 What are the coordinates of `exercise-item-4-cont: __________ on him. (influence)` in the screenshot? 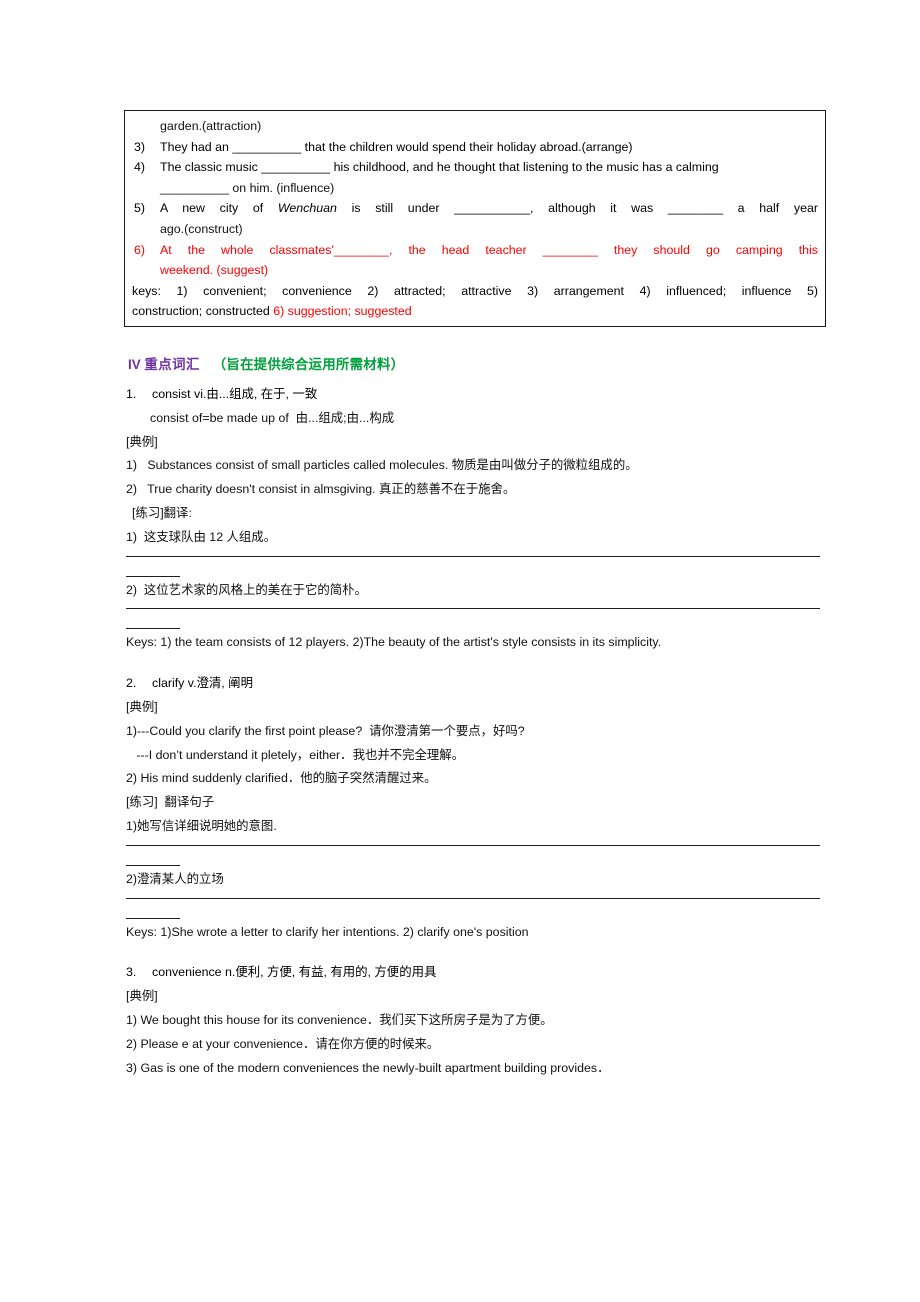 It's located at (247, 187).